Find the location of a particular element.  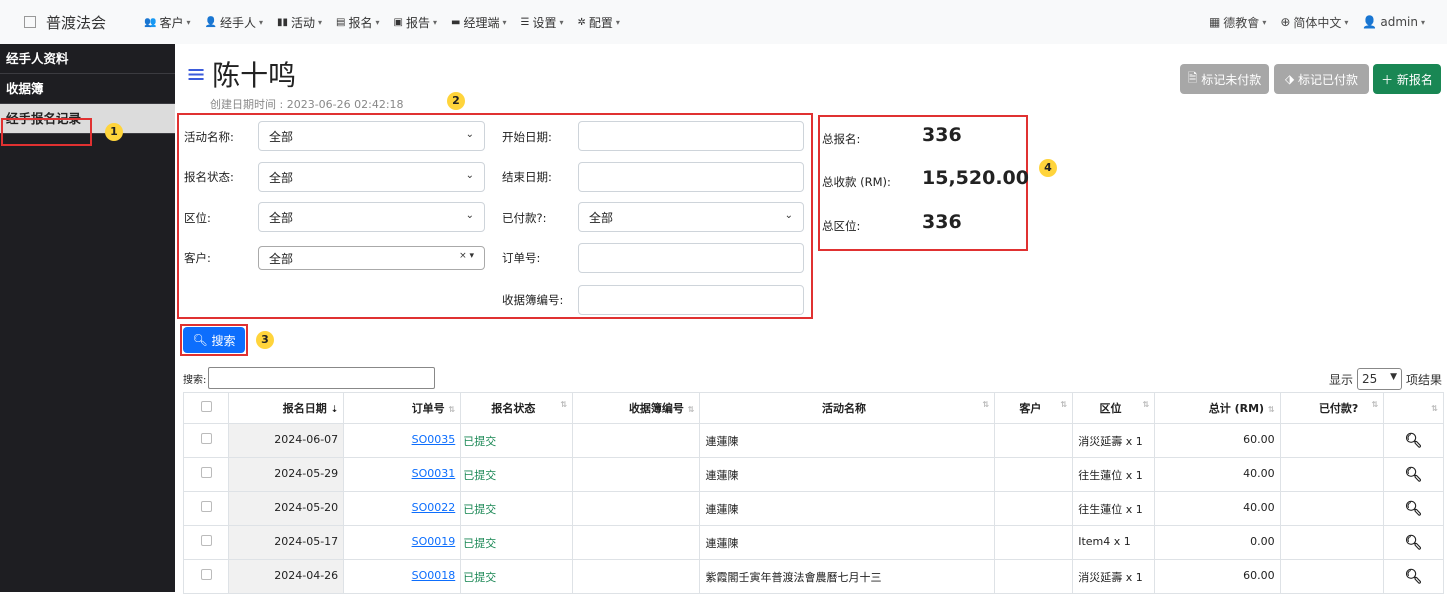

sidebar-item-handler-profile: 经手人资料 is located at coordinates (87, 59).